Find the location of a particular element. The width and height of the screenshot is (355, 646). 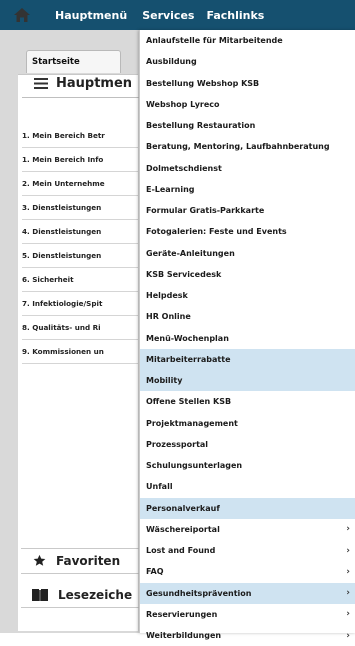

services-menu-item: Projektmanagement is located at coordinates (247, 423).